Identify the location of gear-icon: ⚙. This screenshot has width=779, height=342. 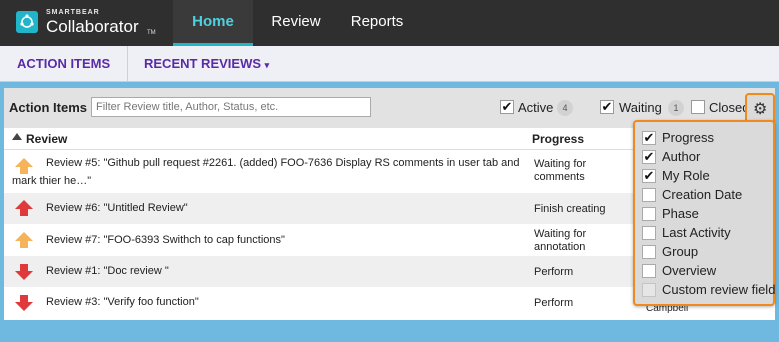
(760, 109).